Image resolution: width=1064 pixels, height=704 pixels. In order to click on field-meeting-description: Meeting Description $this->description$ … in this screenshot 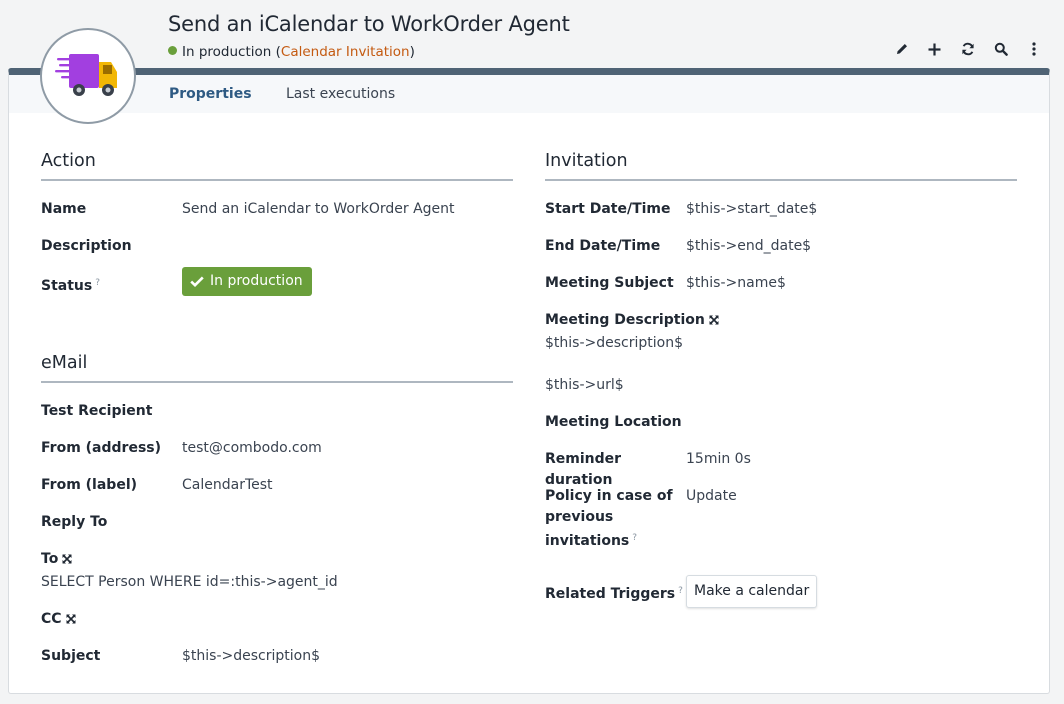, I will do `click(781, 361)`.